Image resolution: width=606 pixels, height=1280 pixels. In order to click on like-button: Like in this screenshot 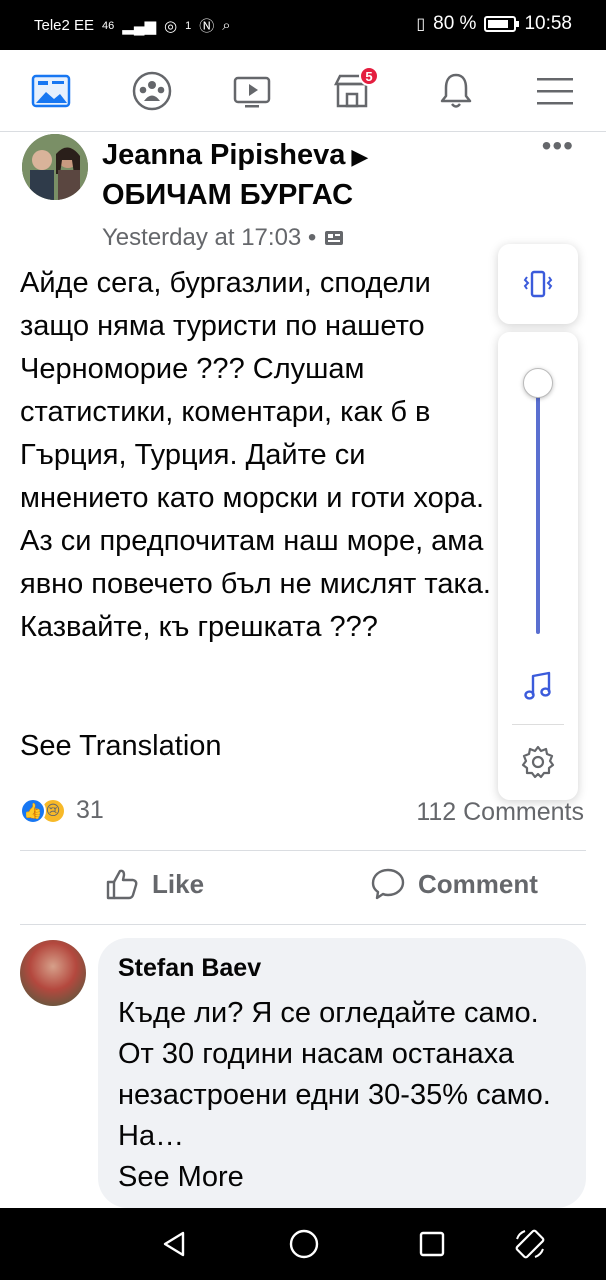, I will do `click(154, 884)`.